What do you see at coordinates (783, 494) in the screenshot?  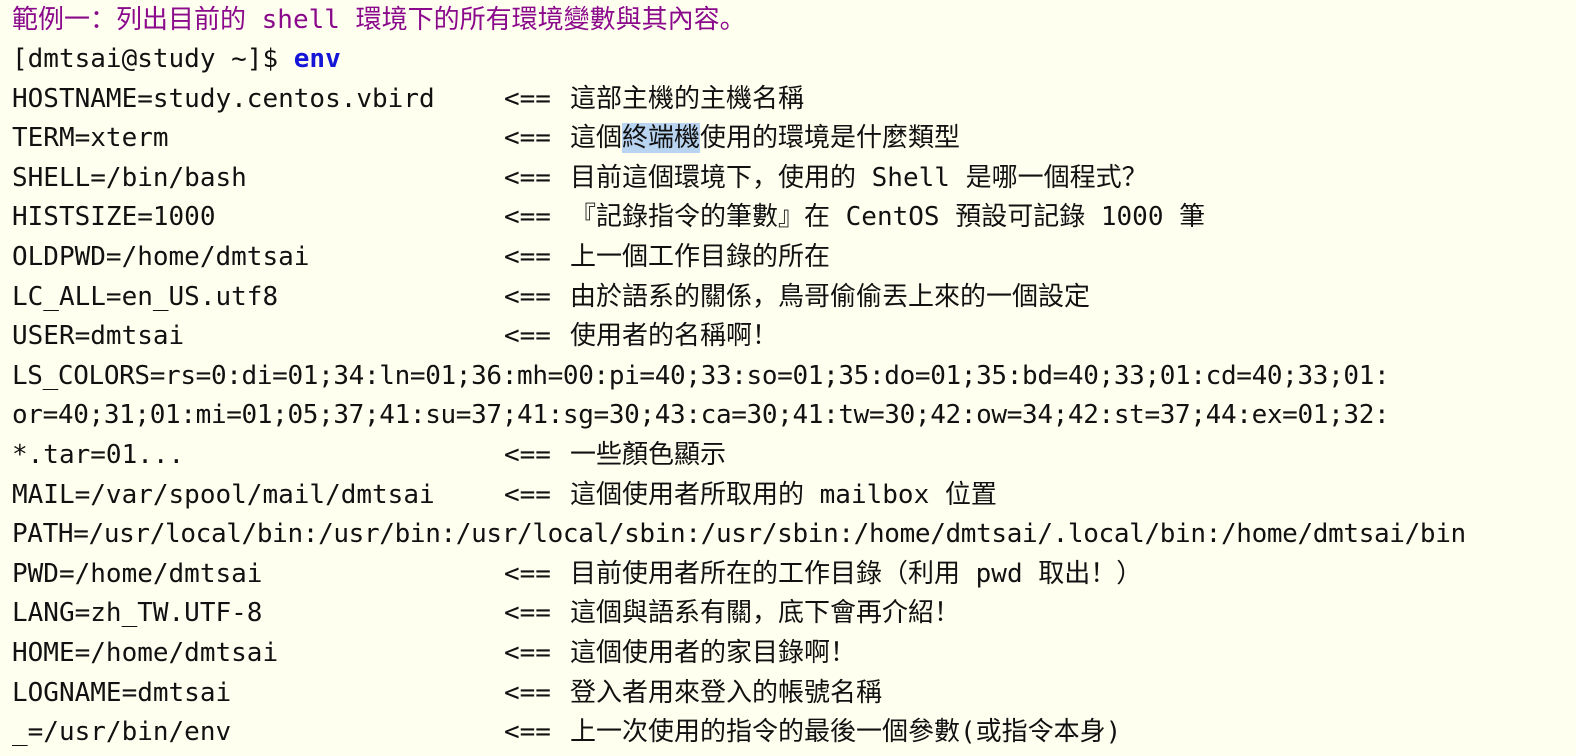 I see `env-comment: 這個使用者所取用的 mailbox 位置` at bounding box center [783, 494].